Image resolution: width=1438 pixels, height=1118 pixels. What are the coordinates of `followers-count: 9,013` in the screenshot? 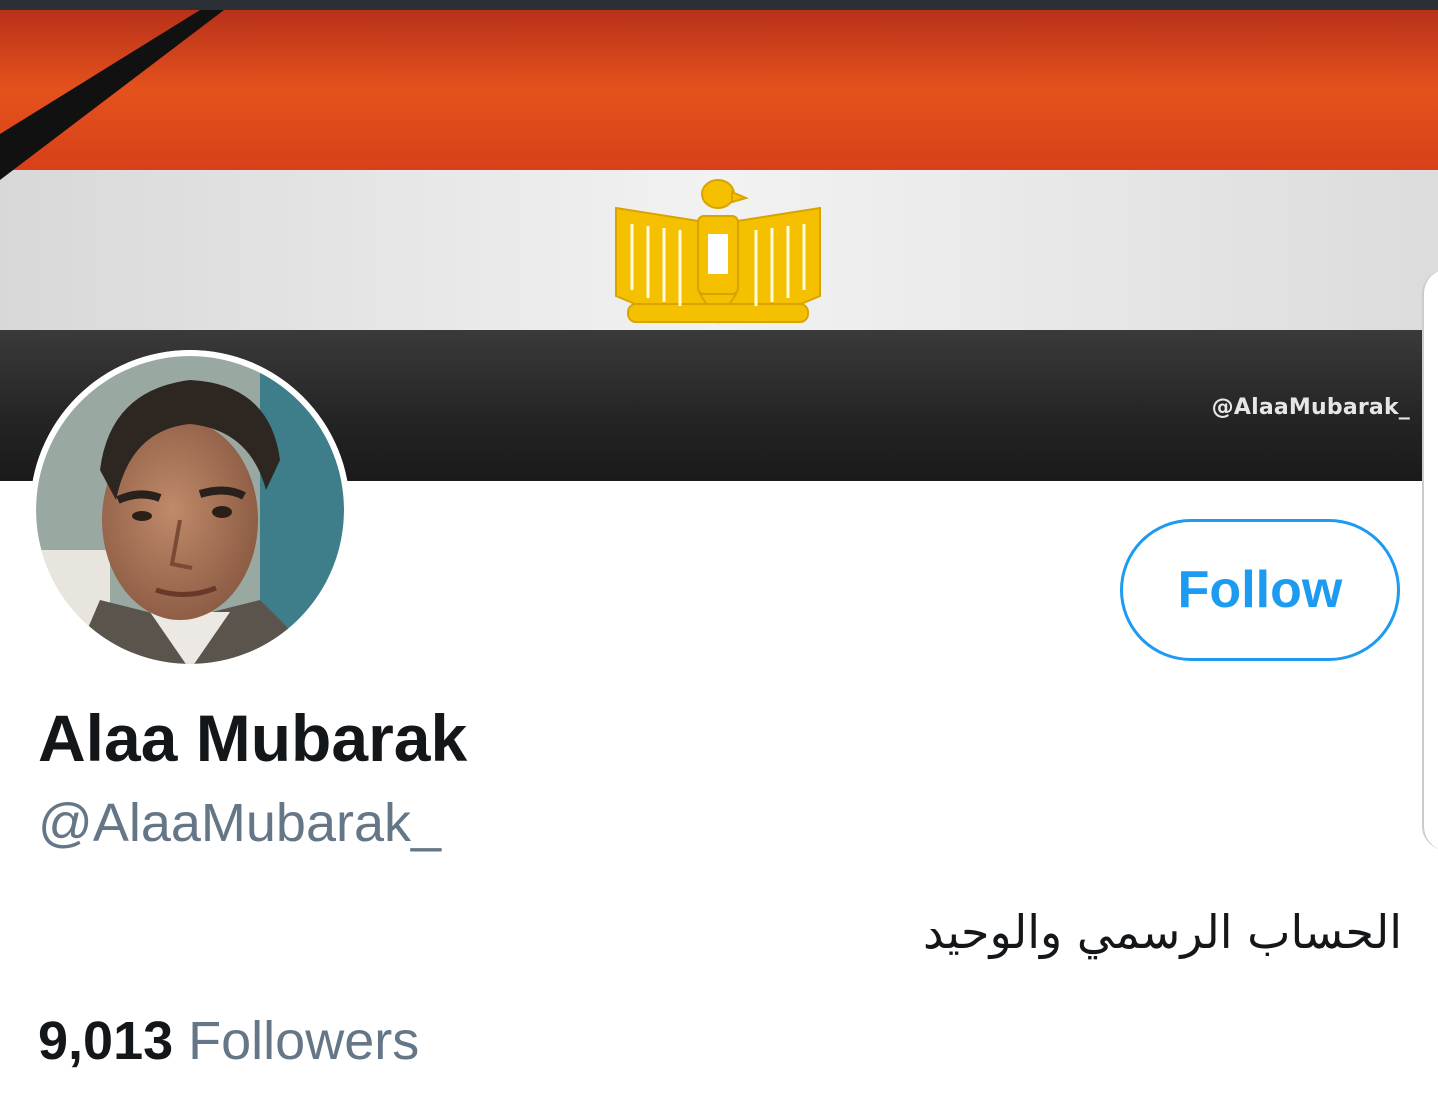 It's located at (106, 1041).